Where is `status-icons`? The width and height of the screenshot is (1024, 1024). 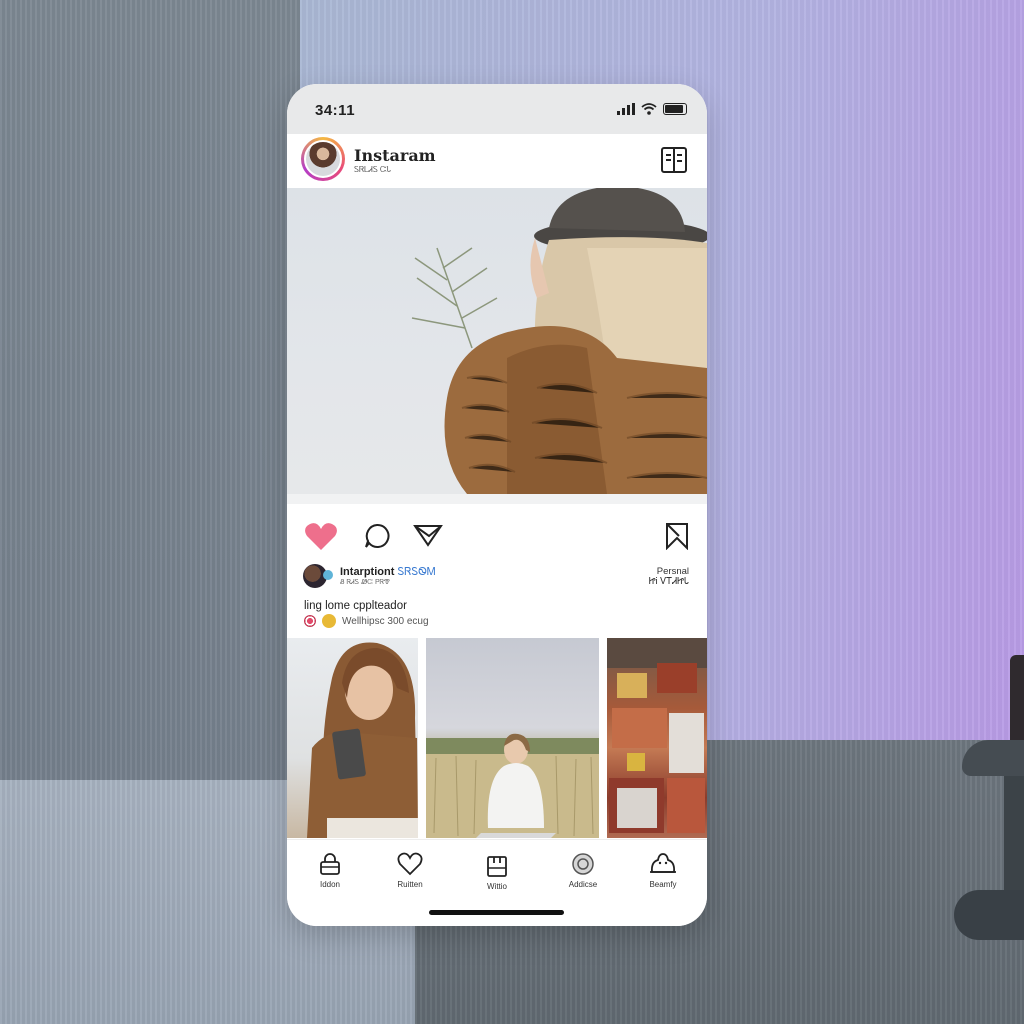 status-icons is located at coordinates (652, 109).